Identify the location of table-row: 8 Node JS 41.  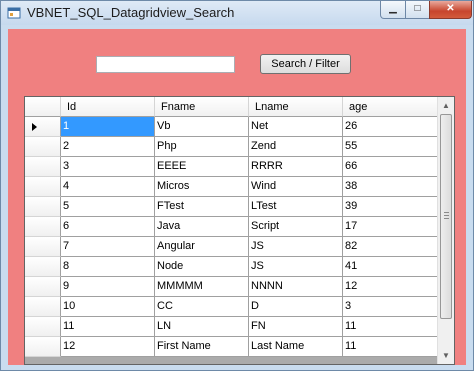
(231, 267).